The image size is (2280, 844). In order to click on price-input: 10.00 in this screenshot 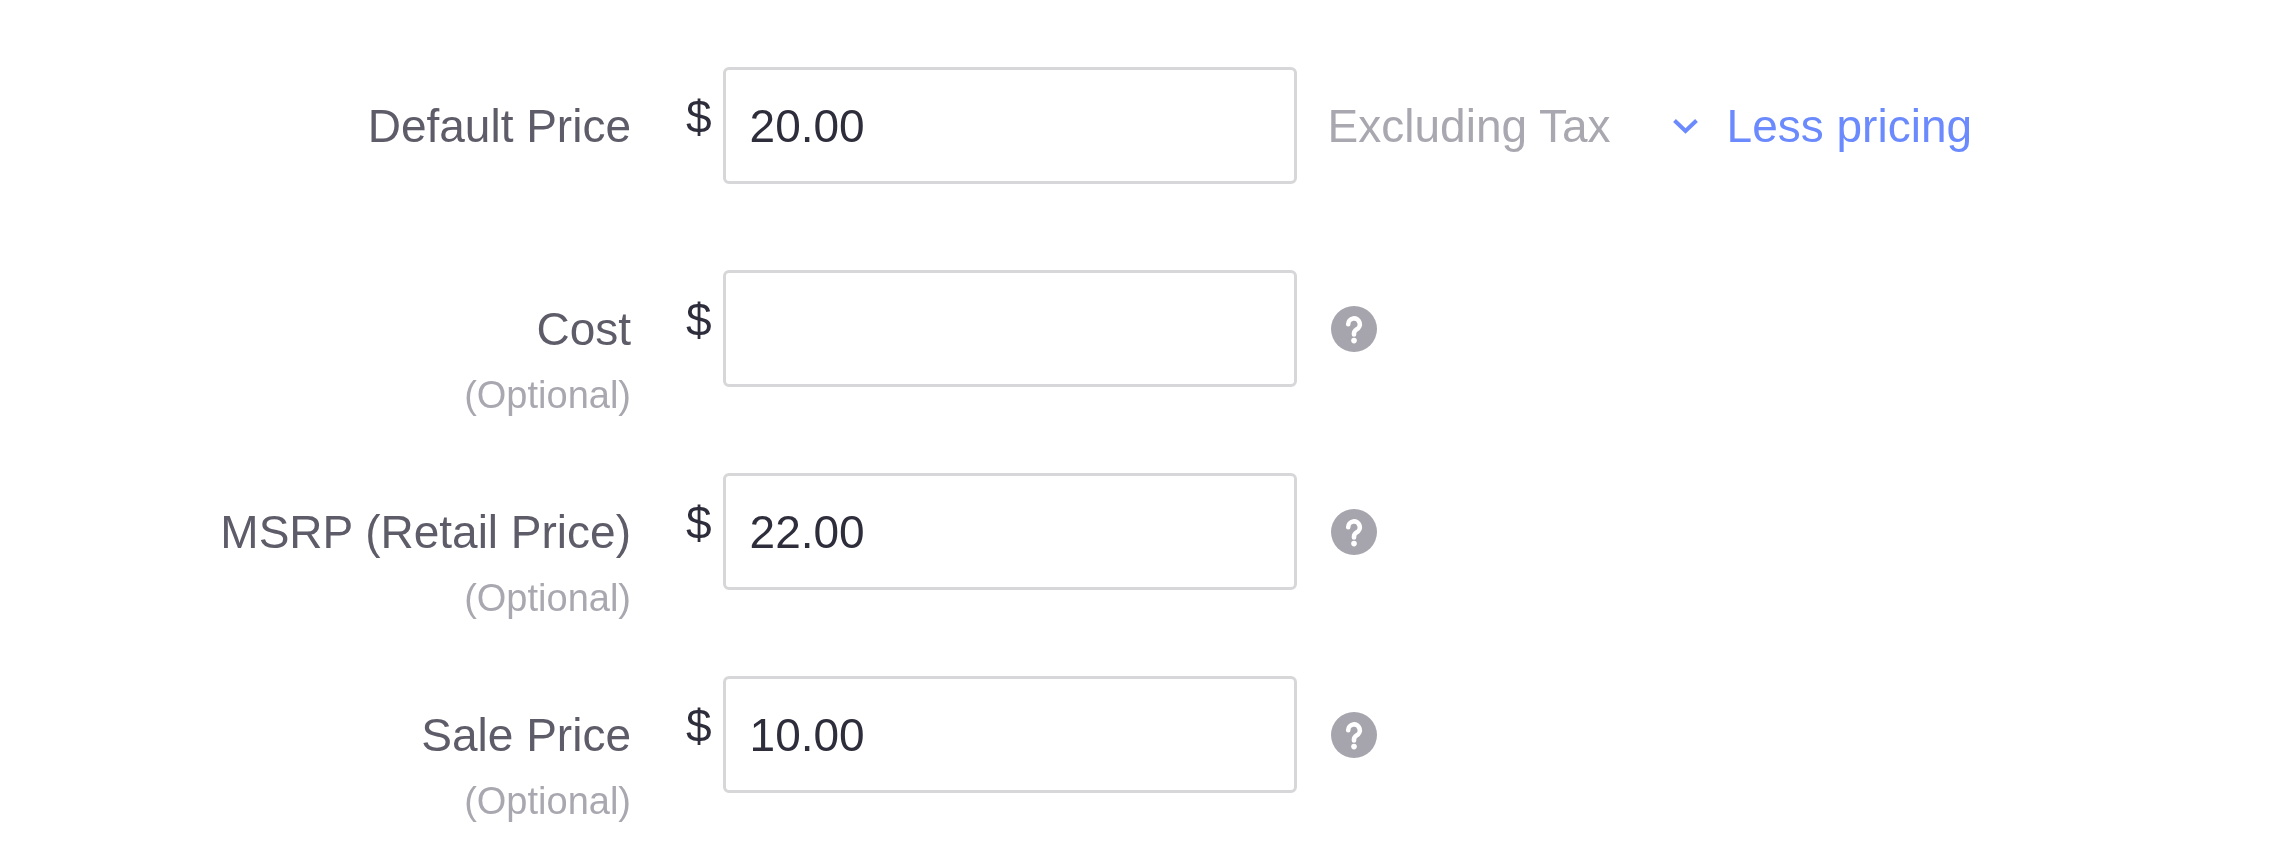, I will do `click(1009, 734)`.